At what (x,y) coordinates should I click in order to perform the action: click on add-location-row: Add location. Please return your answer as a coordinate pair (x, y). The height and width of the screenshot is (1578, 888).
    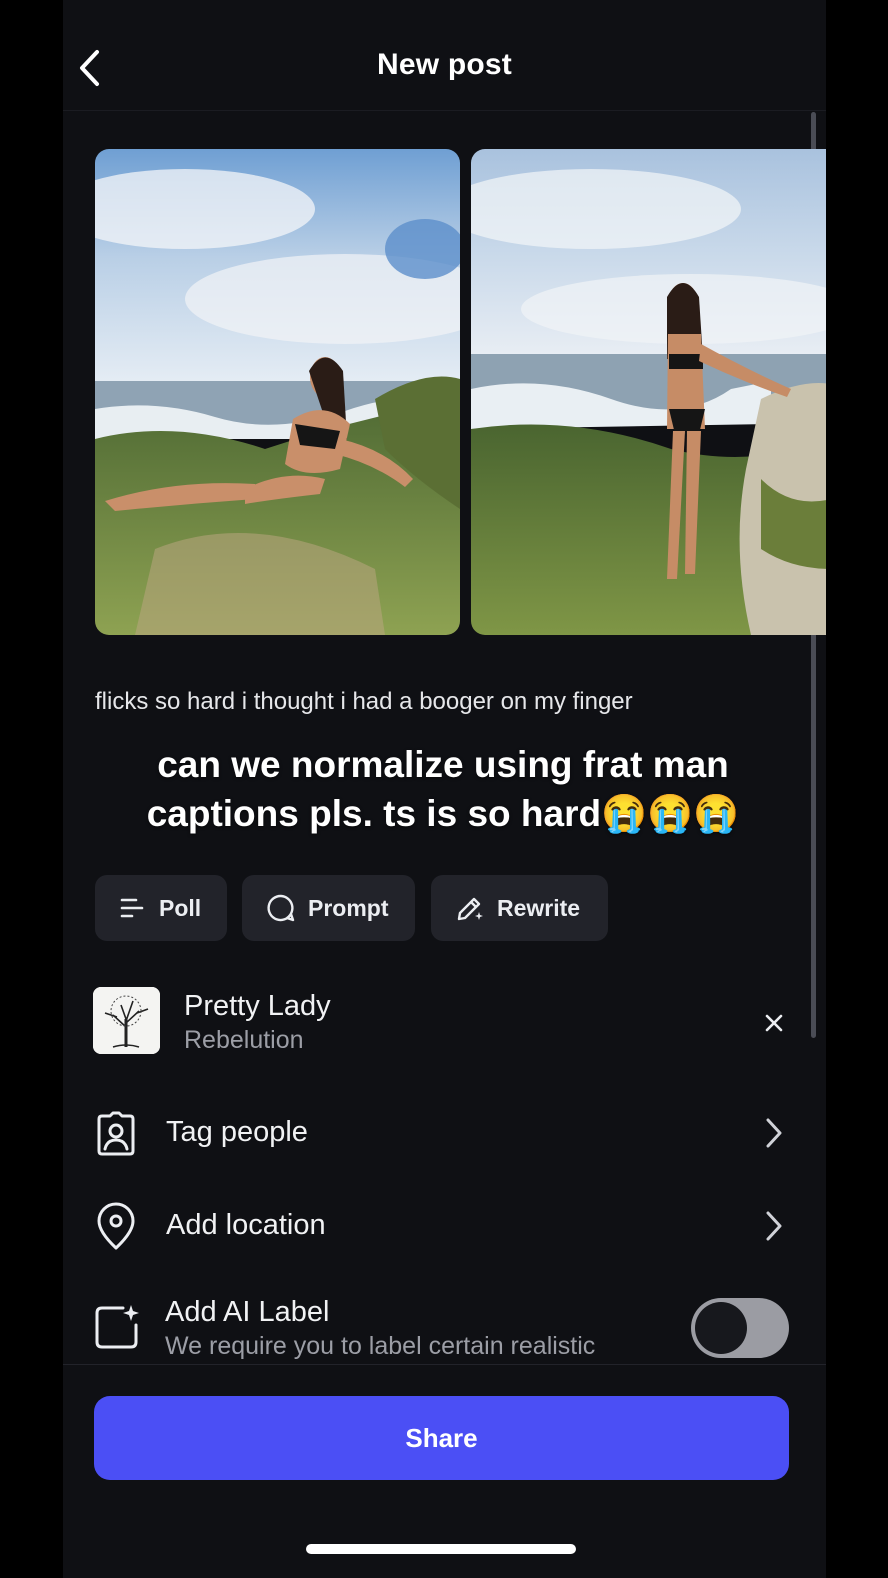
    Looking at the image, I should click on (444, 1226).